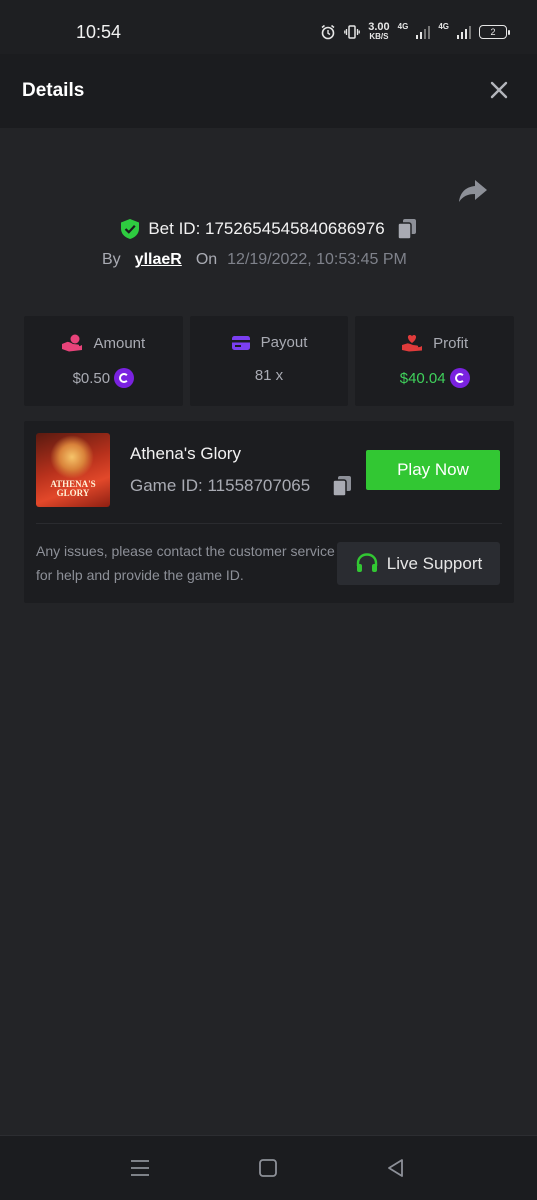 Image resolution: width=537 pixels, height=1200 pixels. I want to click on home-icon, so click(268, 1168).